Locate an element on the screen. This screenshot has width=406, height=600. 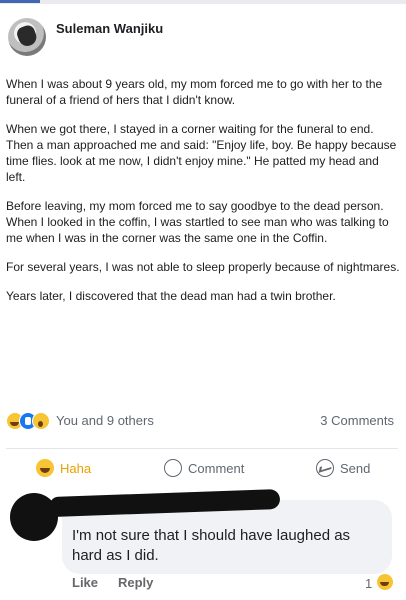
comment-button: Comment is located at coordinates (204, 468).